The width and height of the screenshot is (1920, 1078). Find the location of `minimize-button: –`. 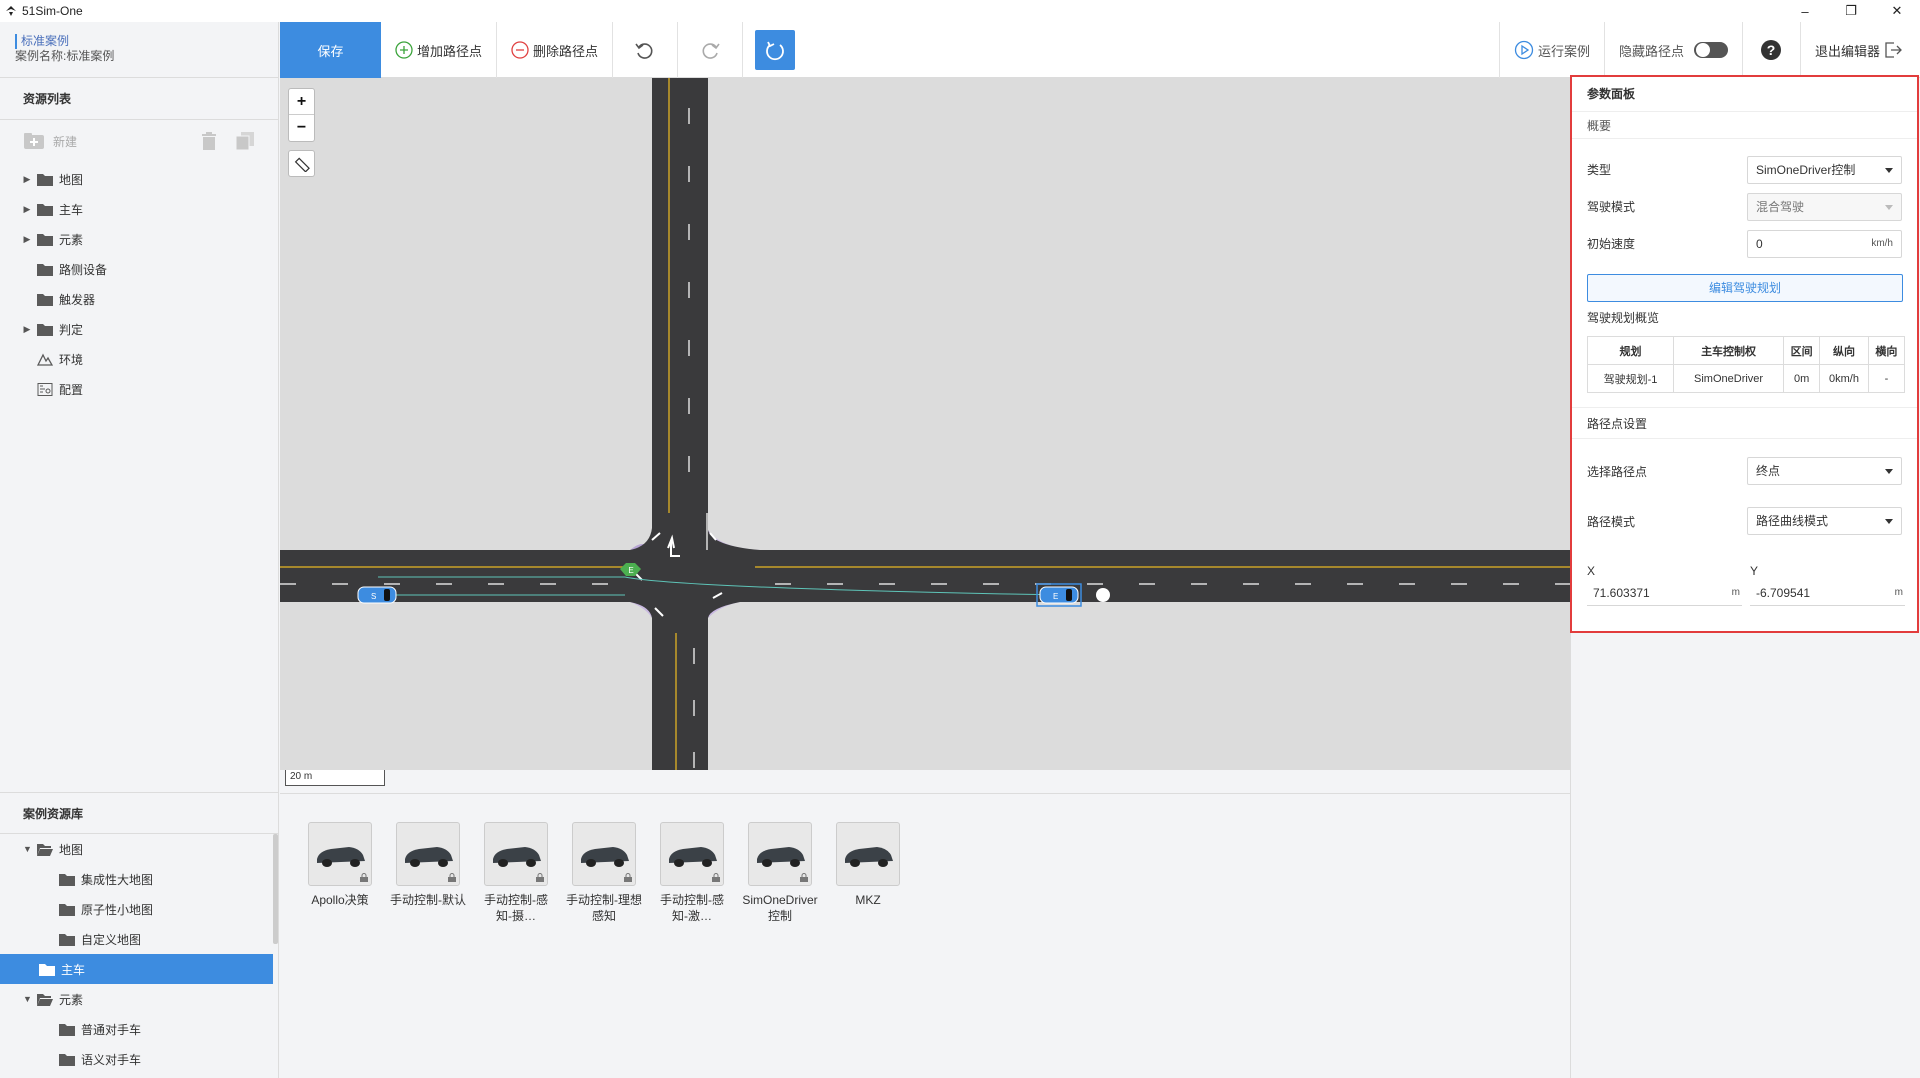

minimize-button: – is located at coordinates (1805, 11).